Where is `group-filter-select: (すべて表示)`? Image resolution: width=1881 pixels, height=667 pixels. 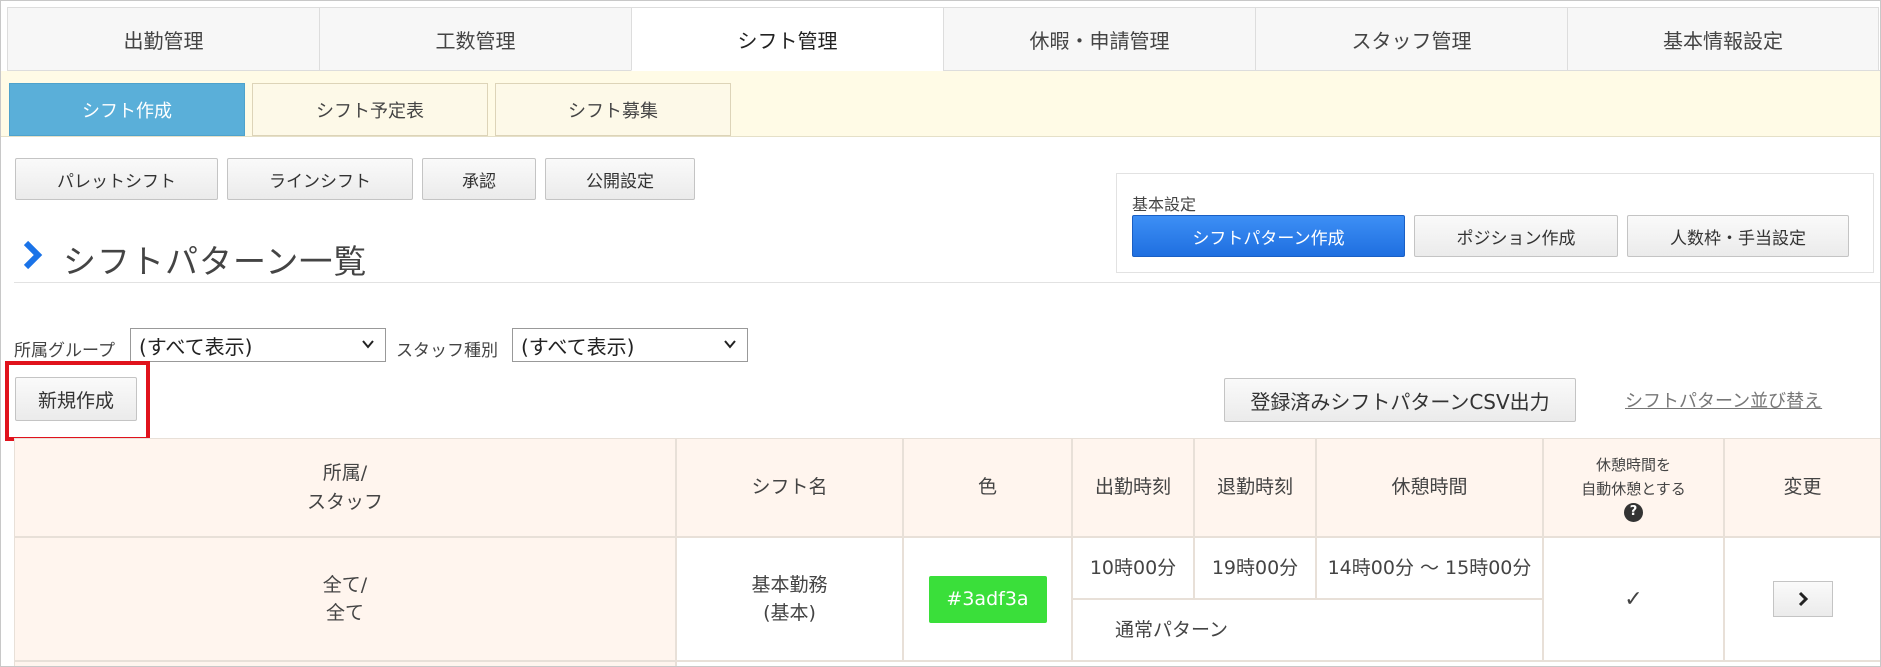 group-filter-select: (すべて表示) is located at coordinates (258, 345).